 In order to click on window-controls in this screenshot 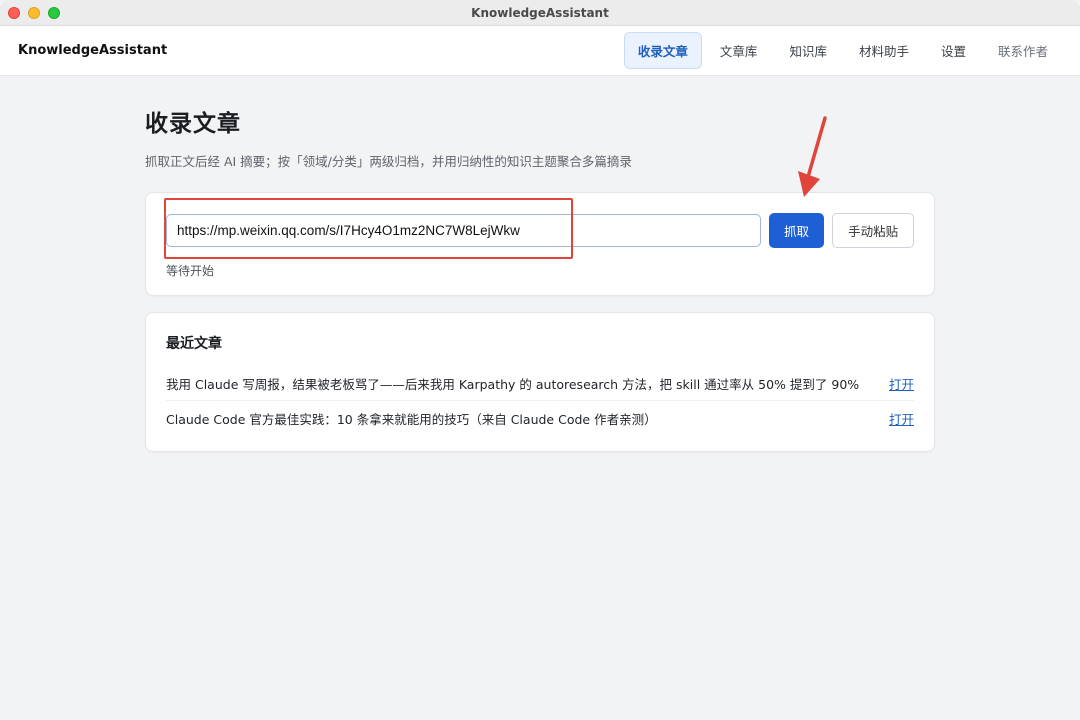, I will do `click(34, 13)`.